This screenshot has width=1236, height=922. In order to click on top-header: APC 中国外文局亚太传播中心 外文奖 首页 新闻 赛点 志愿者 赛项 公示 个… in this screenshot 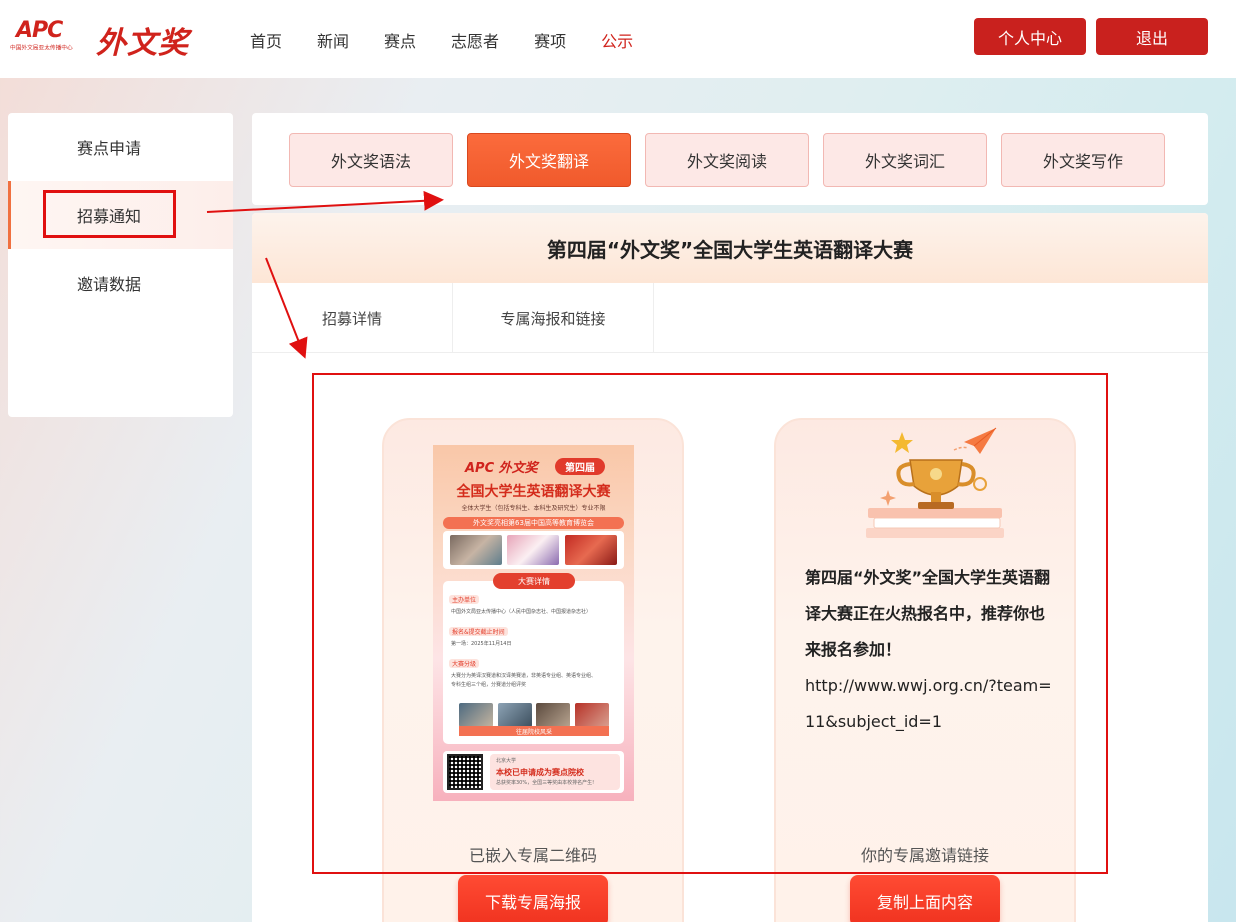, I will do `click(618, 39)`.